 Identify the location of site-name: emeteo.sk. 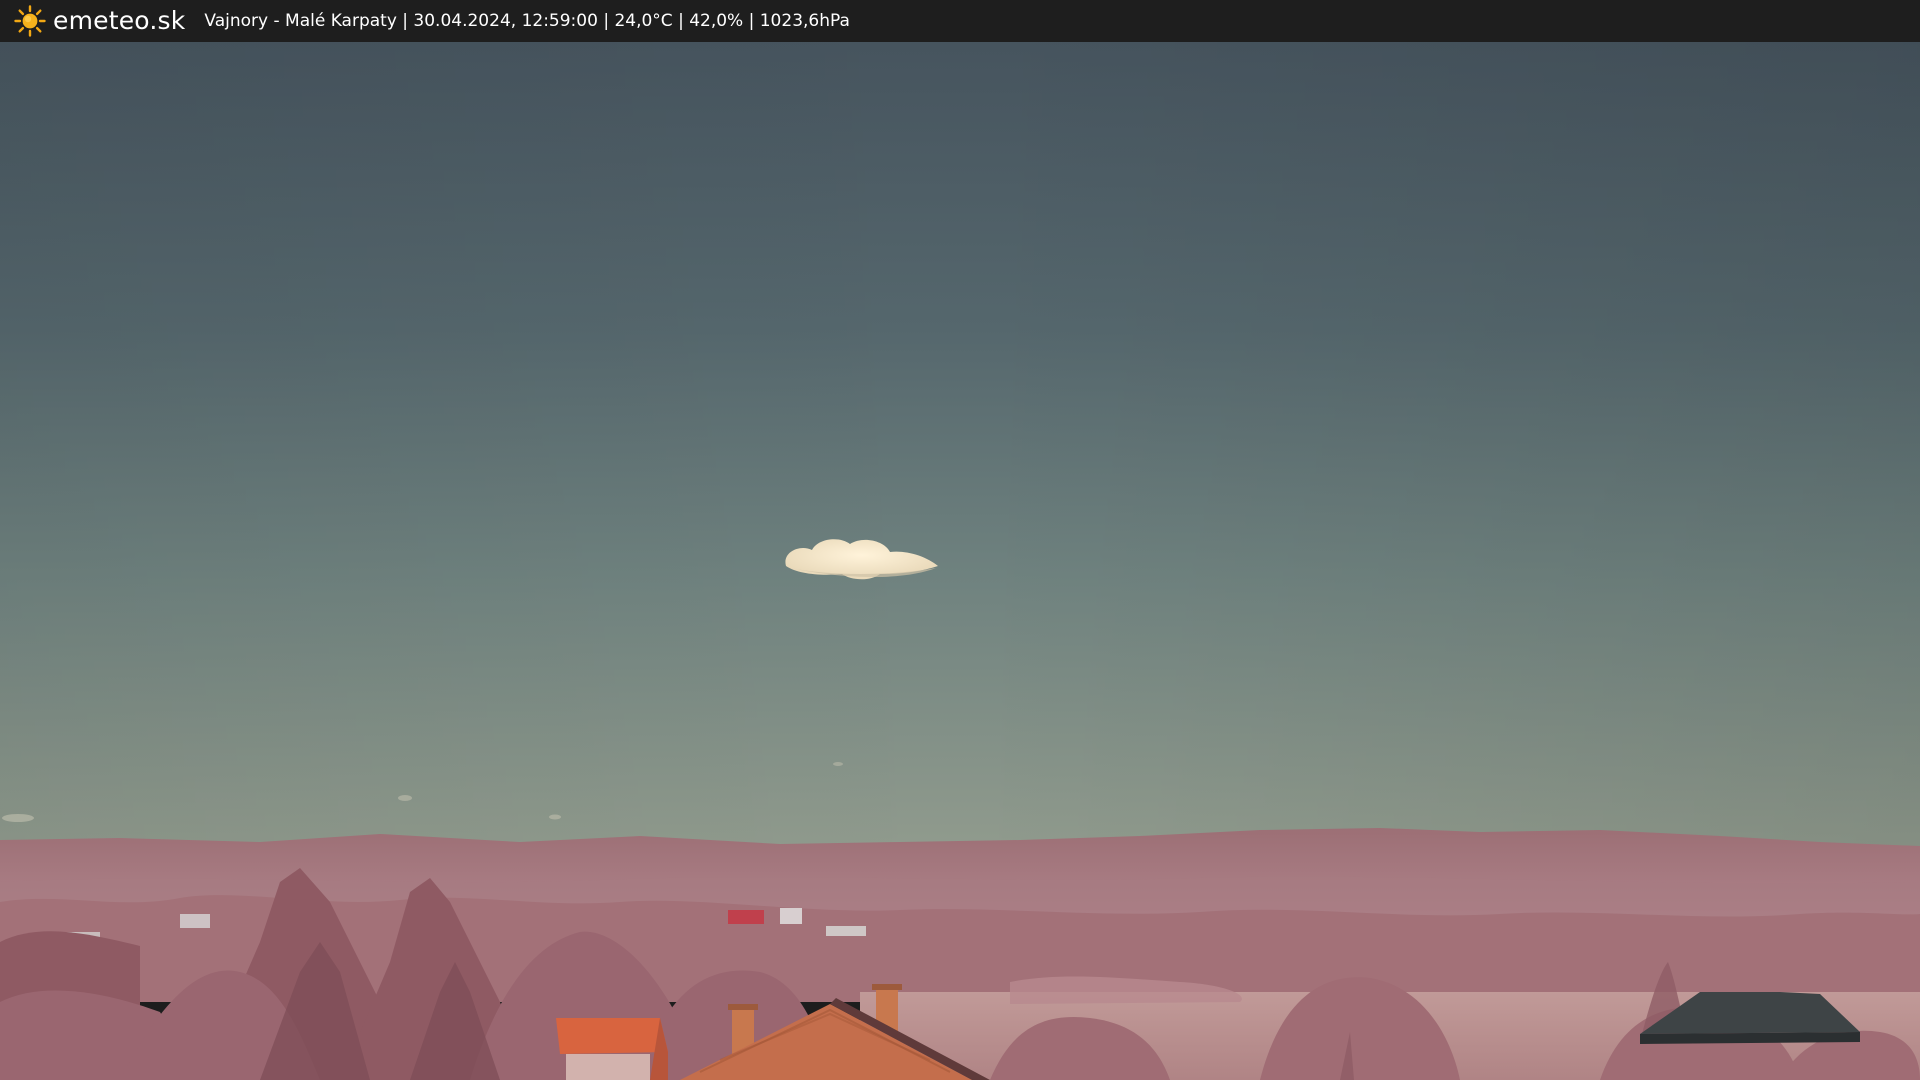
(119, 20).